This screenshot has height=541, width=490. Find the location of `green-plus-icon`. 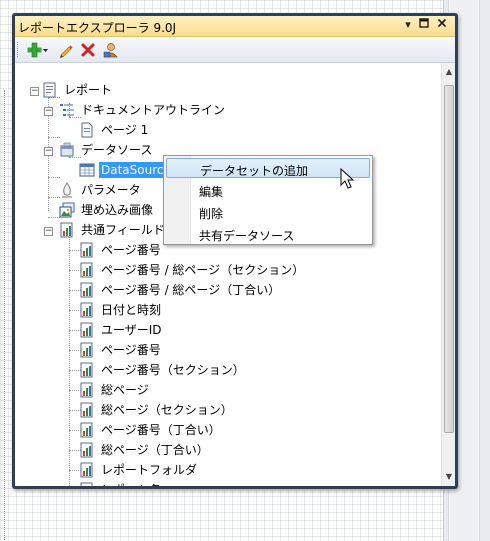

green-plus-icon is located at coordinates (37, 49).